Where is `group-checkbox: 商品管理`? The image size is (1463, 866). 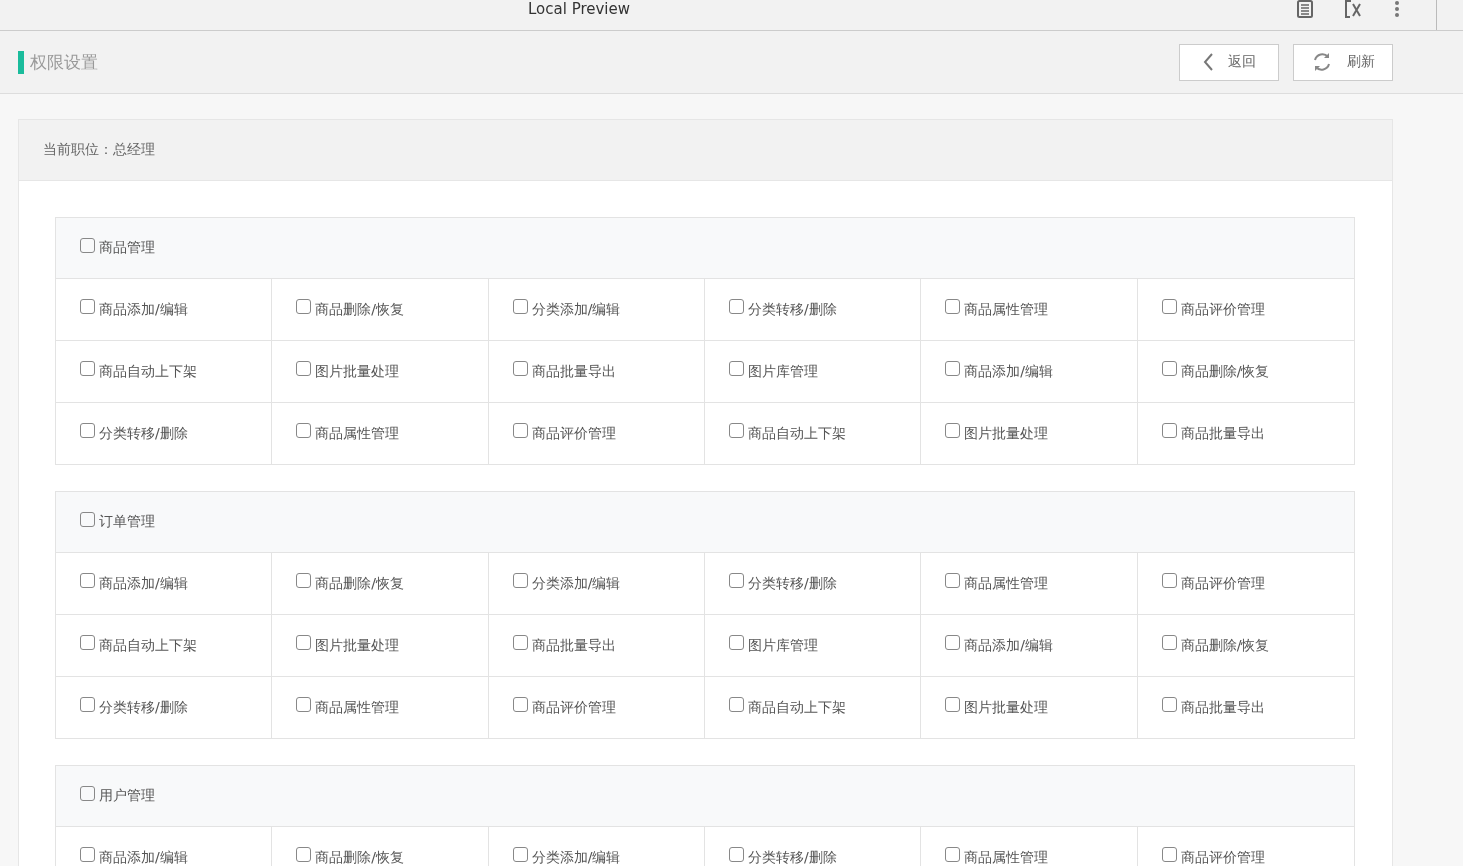
group-checkbox: 商品管理 is located at coordinates (117, 248).